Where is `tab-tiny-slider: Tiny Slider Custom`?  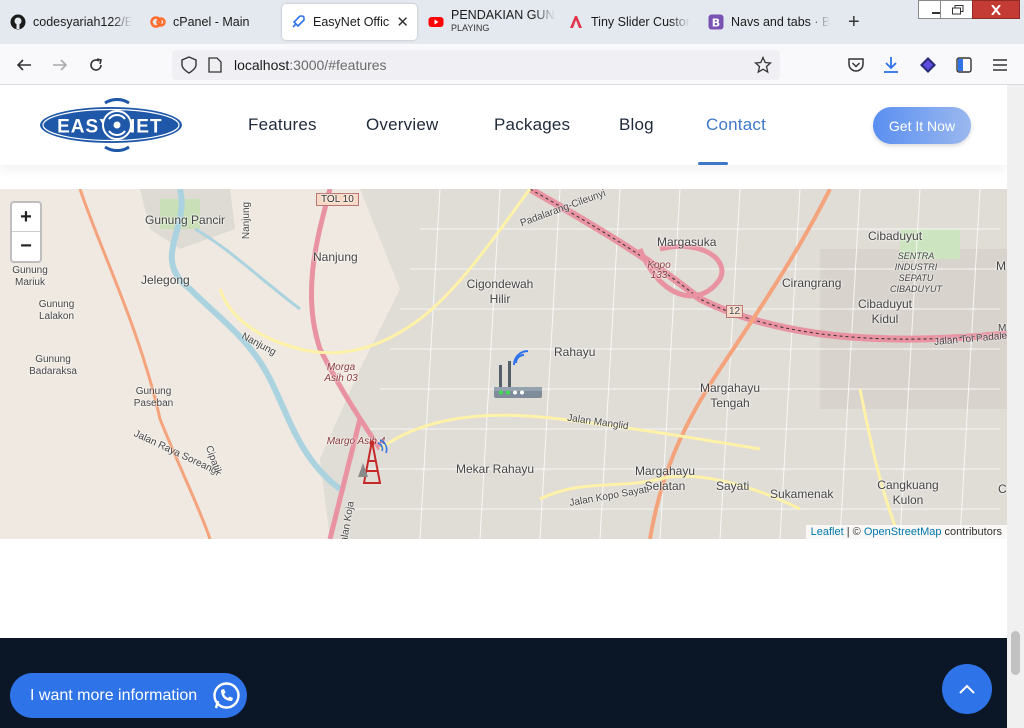 tab-tiny-slider: Tiny Slider Custom is located at coordinates (629, 22).